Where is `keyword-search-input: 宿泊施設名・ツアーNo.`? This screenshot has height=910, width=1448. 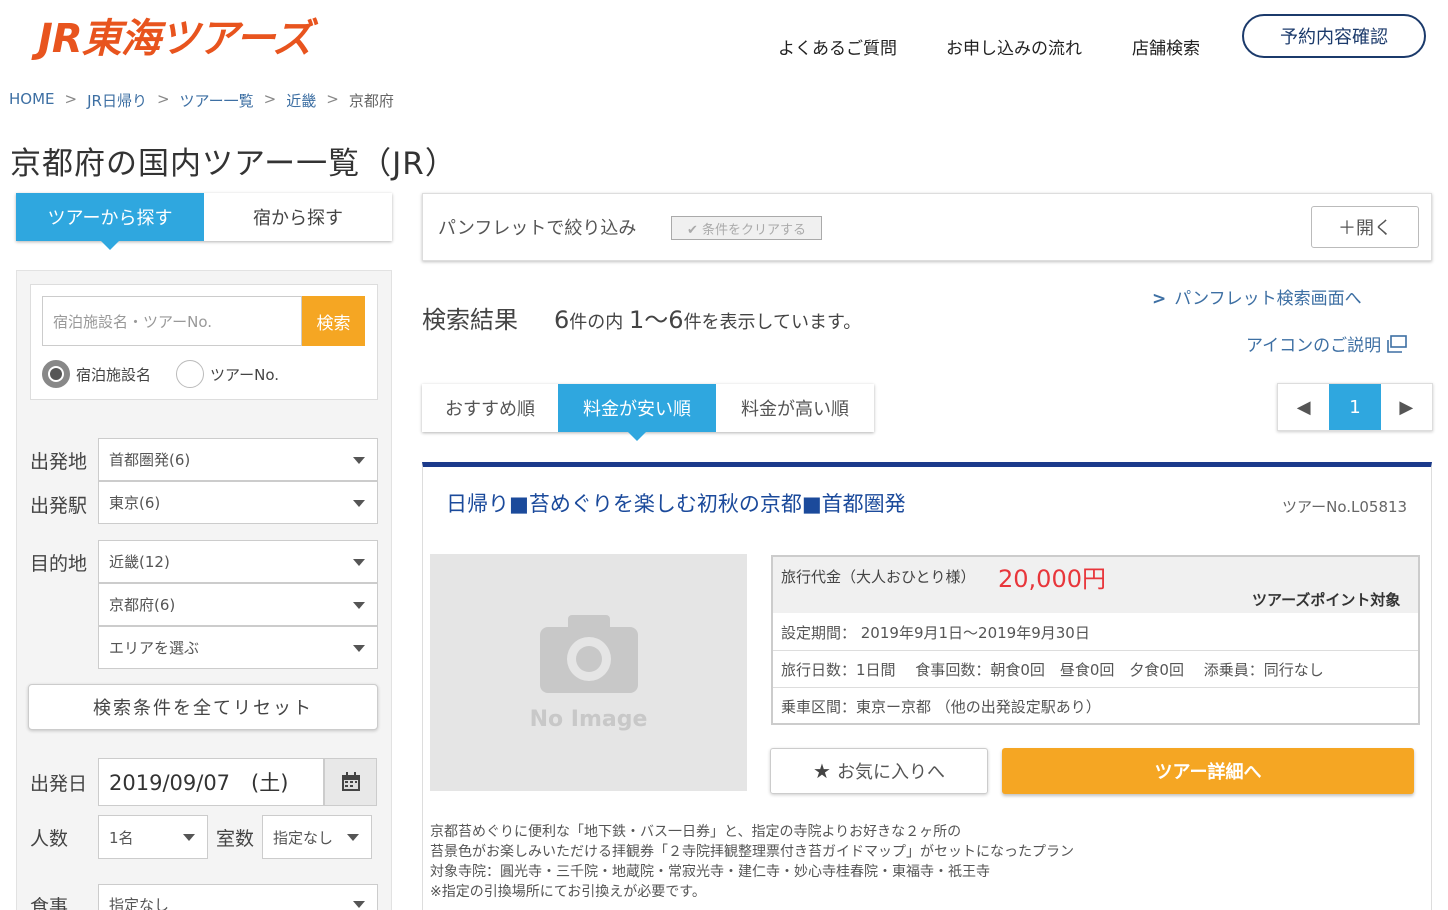 keyword-search-input: 宿泊施設名・ツアーNo. is located at coordinates (172, 321).